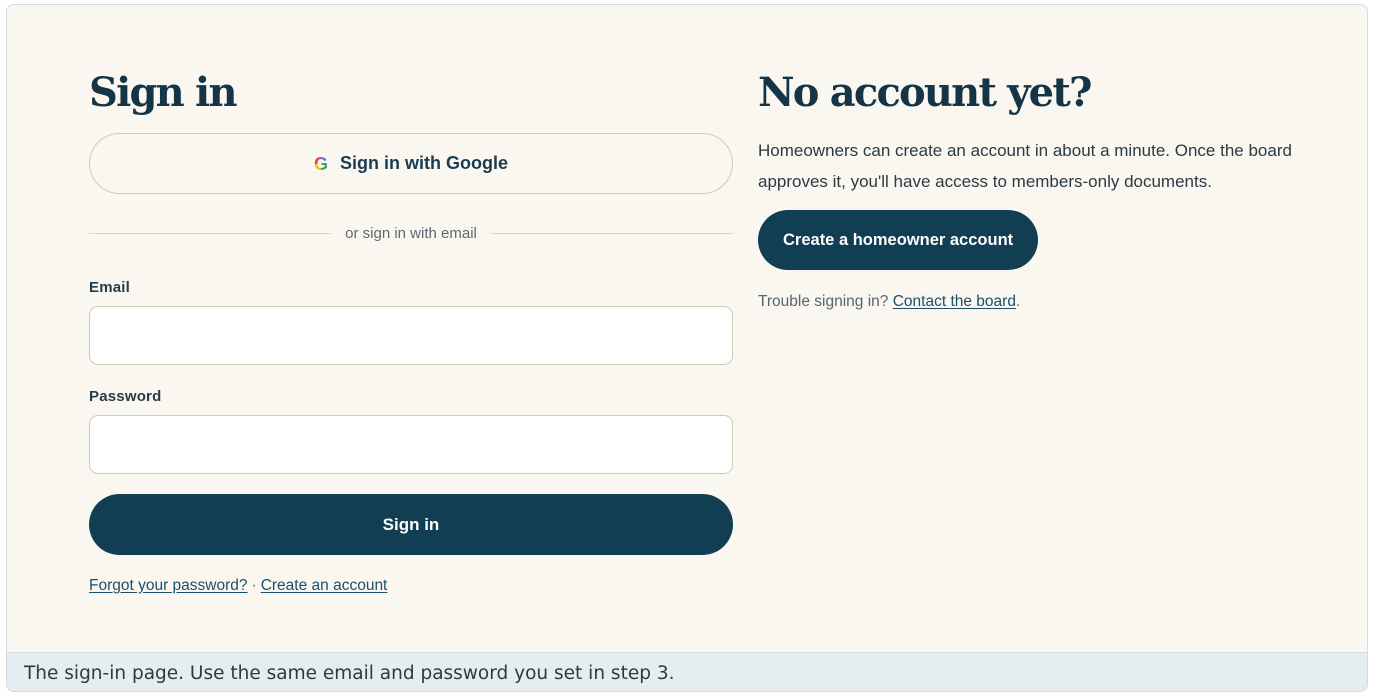 Image resolution: width=1379 pixels, height=696 pixels. Describe the element at coordinates (168, 585) in the screenshot. I see `forgot-password-link: Forgot your password?` at that location.